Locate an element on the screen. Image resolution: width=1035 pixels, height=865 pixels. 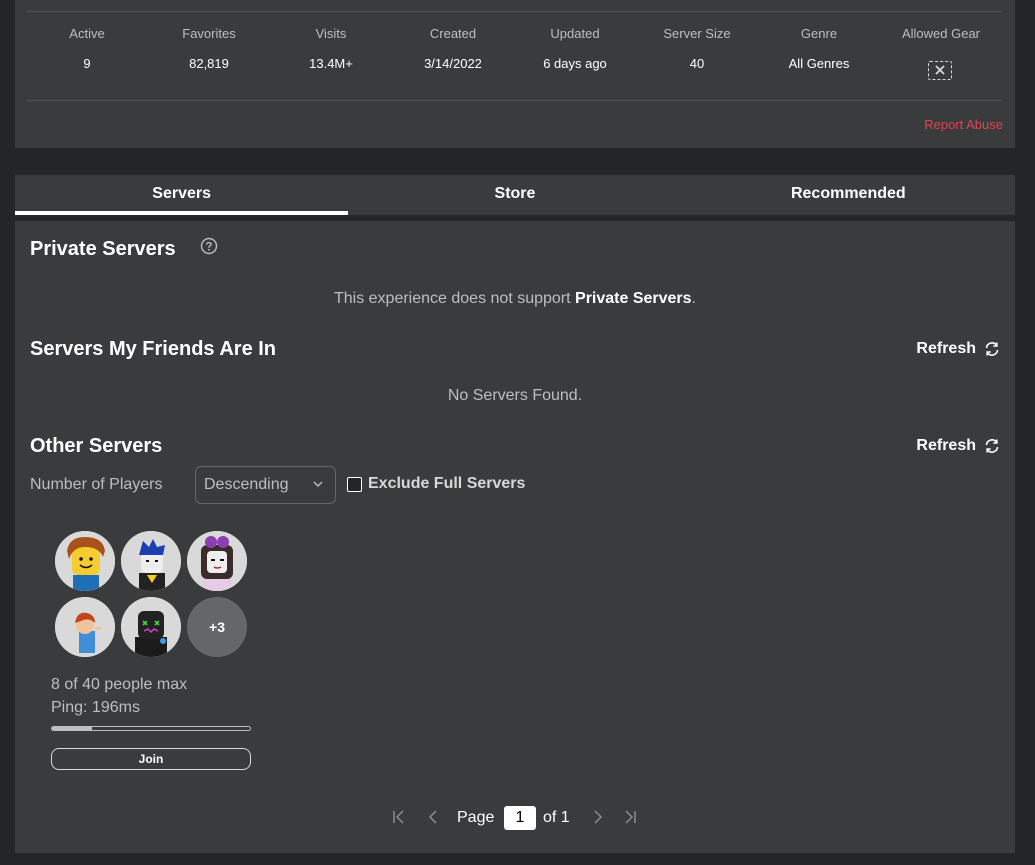
server-fill-progress is located at coordinates (72, 728).